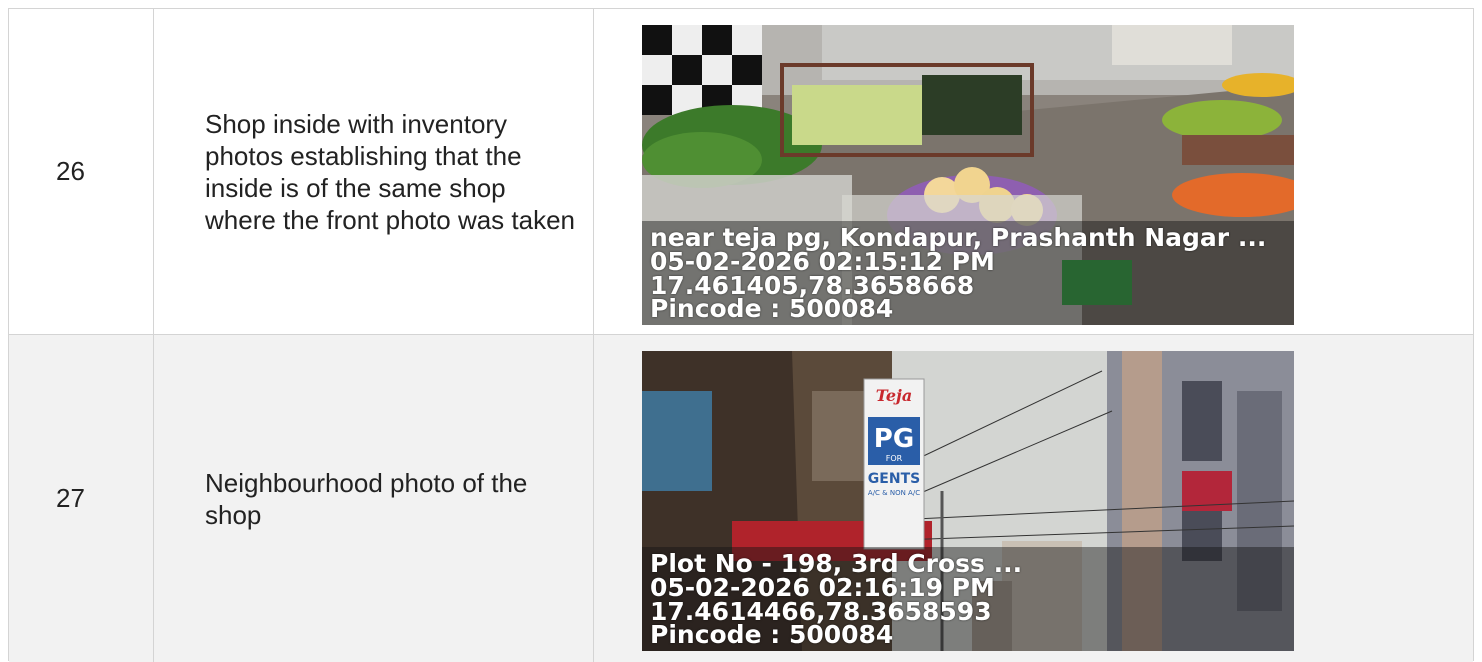 This screenshot has height=662, width=1482. What do you see at coordinates (374, 498) in the screenshot?
I see `row-description: Neighbourhood photo of the shop` at bounding box center [374, 498].